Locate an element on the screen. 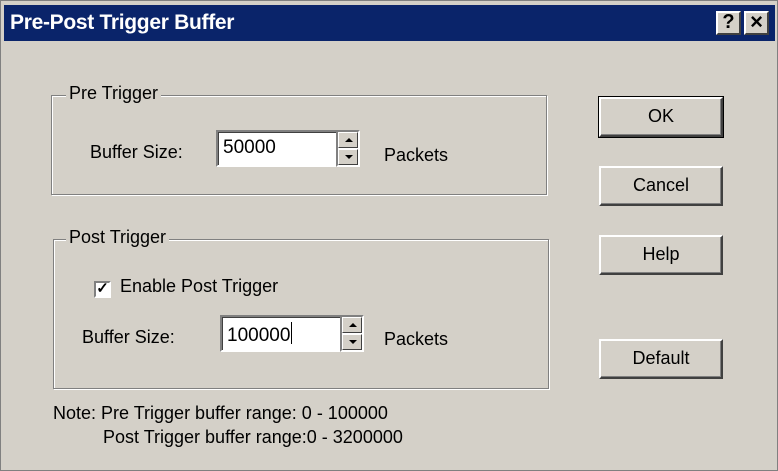 The width and height of the screenshot is (778, 471). enable-post-trigger-checkbox: ✓ is located at coordinates (102, 289).